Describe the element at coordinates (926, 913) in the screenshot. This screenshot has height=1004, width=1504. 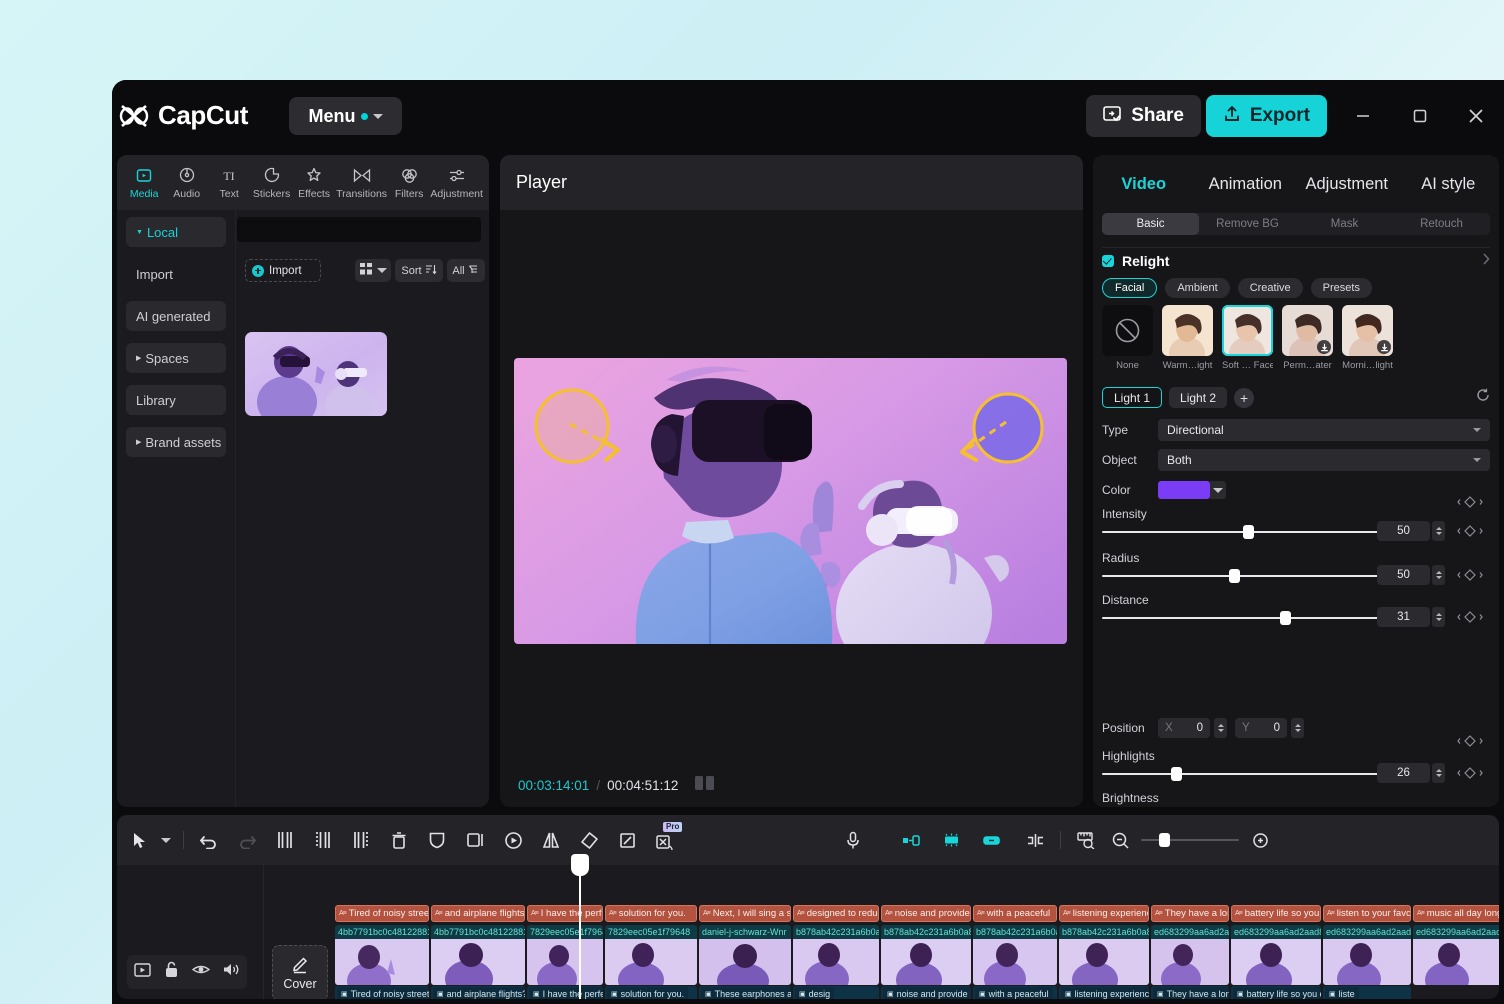
I see `text-clip: A≡ noise and provide` at that location.